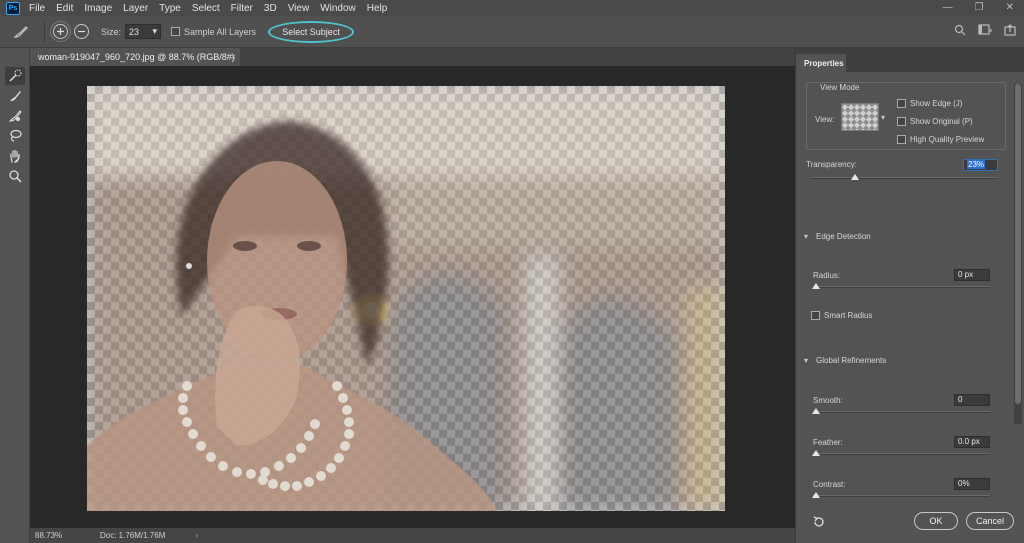 The width and height of the screenshot is (1024, 543). What do you see at coordinates (816, 286) in the screenshot?
I see `radius-slider-thumb` at bounding box center [816, 286].